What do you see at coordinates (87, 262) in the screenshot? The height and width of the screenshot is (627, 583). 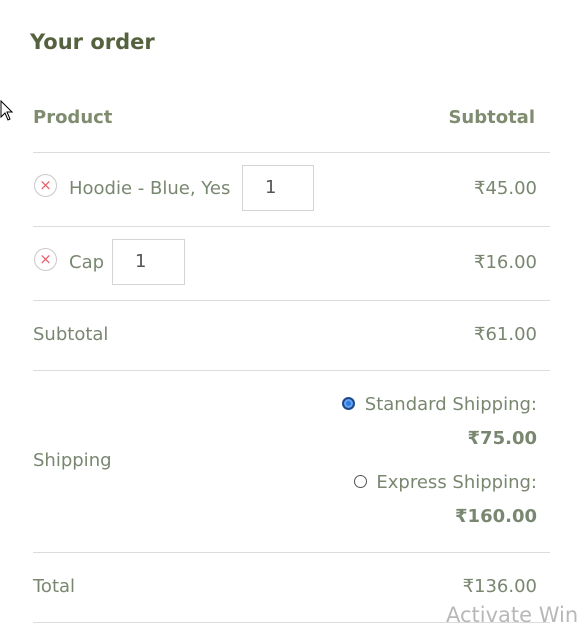 I see `item-name: Cap` at bounding box center [87, 262].